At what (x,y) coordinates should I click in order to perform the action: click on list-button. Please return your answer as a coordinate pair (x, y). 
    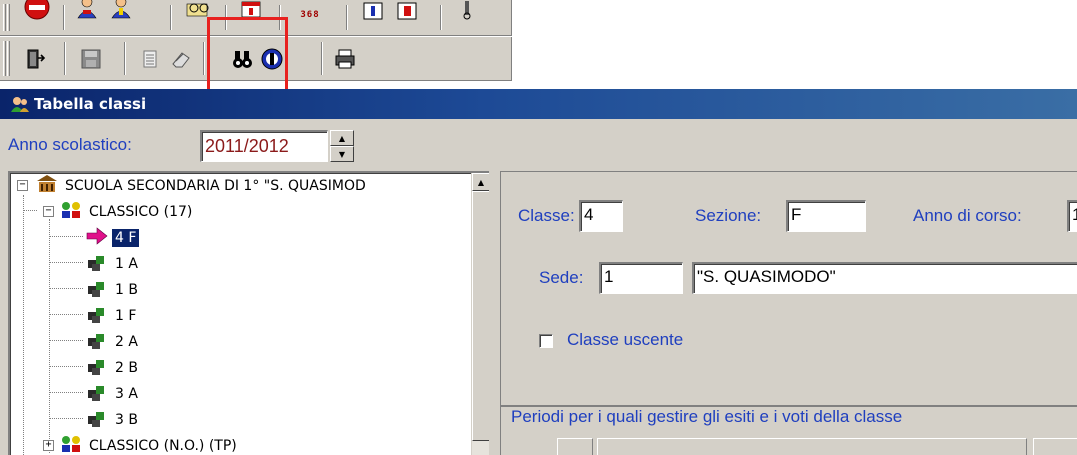
    Looking at the image, I should click on (151, 59).